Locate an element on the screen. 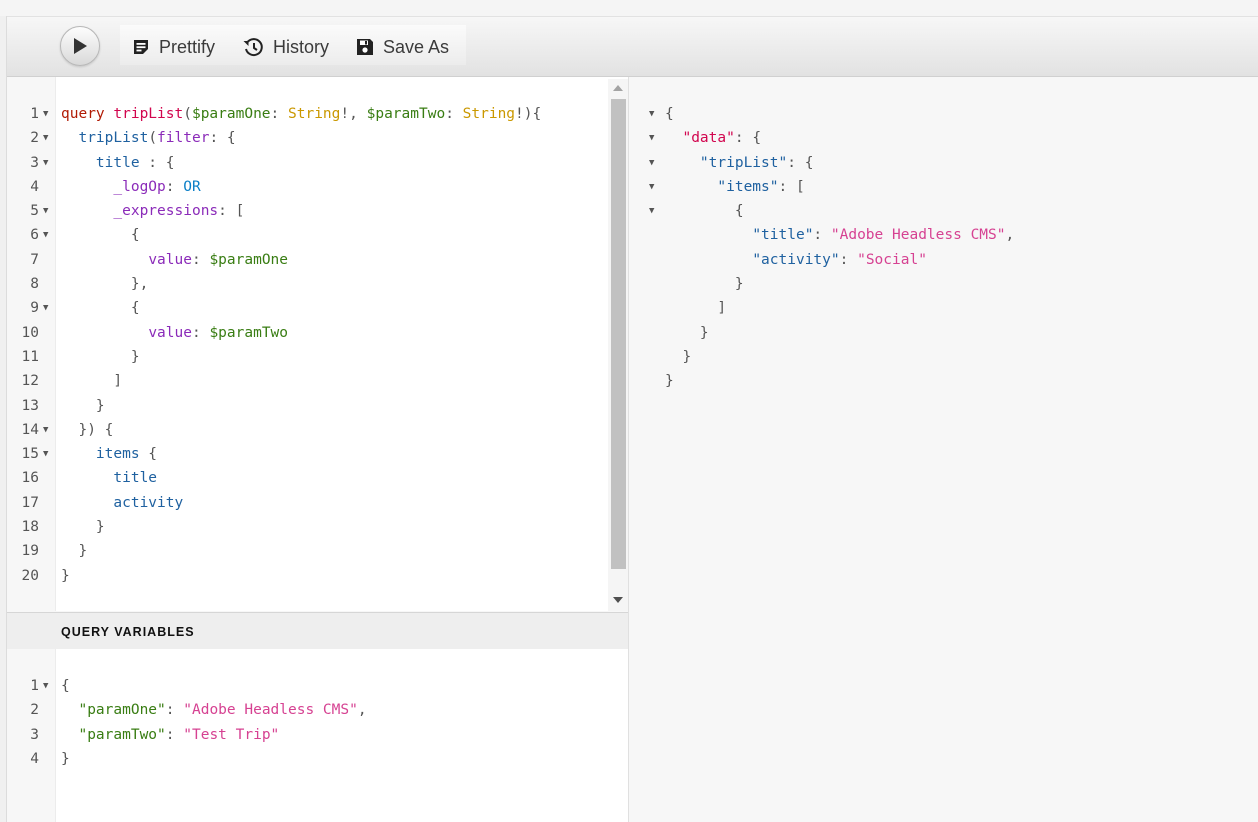 The image size is (1258, 822). line-number: 6 is located at coordinates (34, 235).